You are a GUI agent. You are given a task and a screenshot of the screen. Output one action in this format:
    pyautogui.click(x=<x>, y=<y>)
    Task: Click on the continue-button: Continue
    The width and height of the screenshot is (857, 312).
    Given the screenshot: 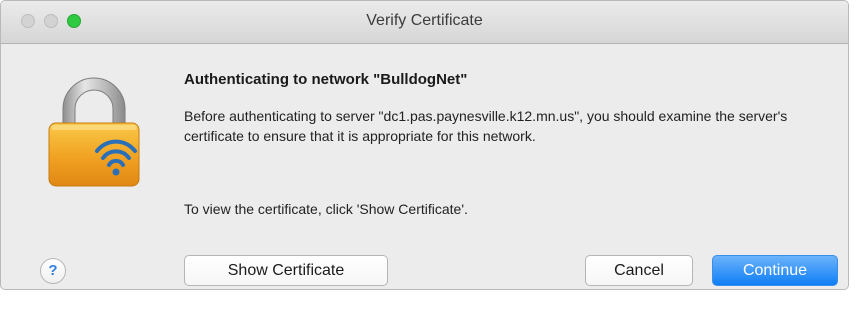 What is the action you would take?
    pyautogui.click(x=775, y=270)
    